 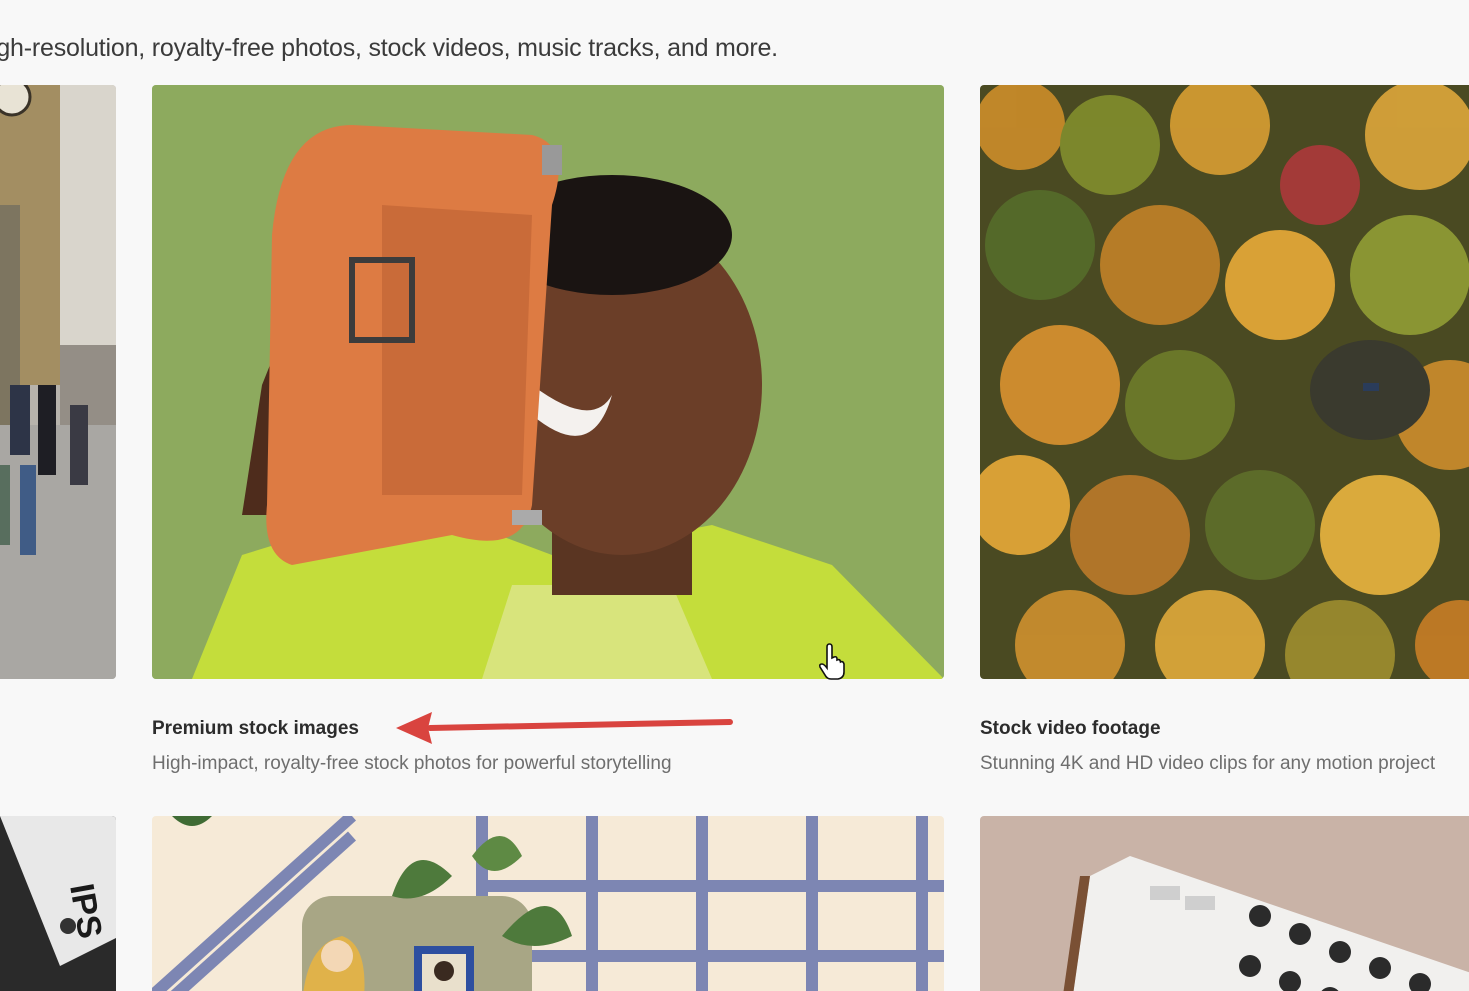 I want to click on london-street-image, so click(x=58, y=382).